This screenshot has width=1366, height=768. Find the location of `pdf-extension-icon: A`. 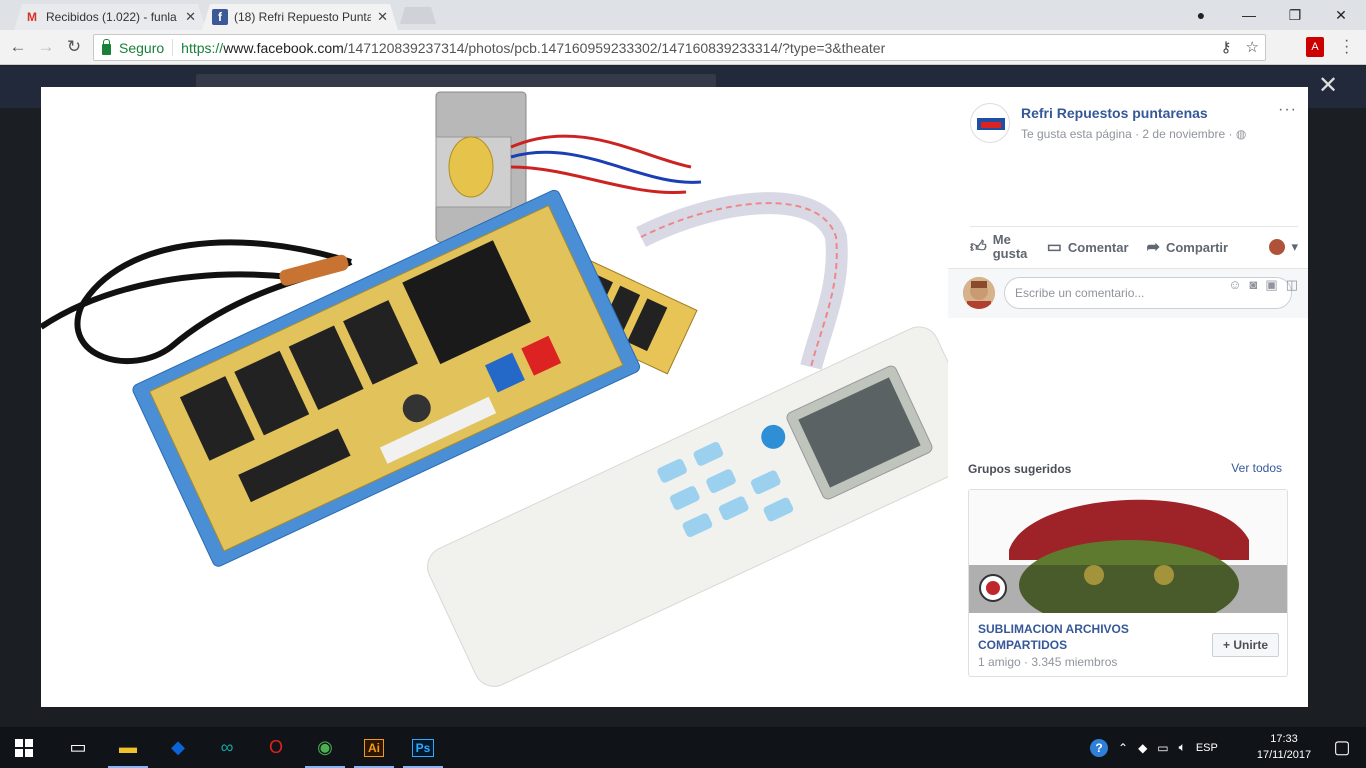

pdf-extension-icon: A is located at coordinates (1315, 47).